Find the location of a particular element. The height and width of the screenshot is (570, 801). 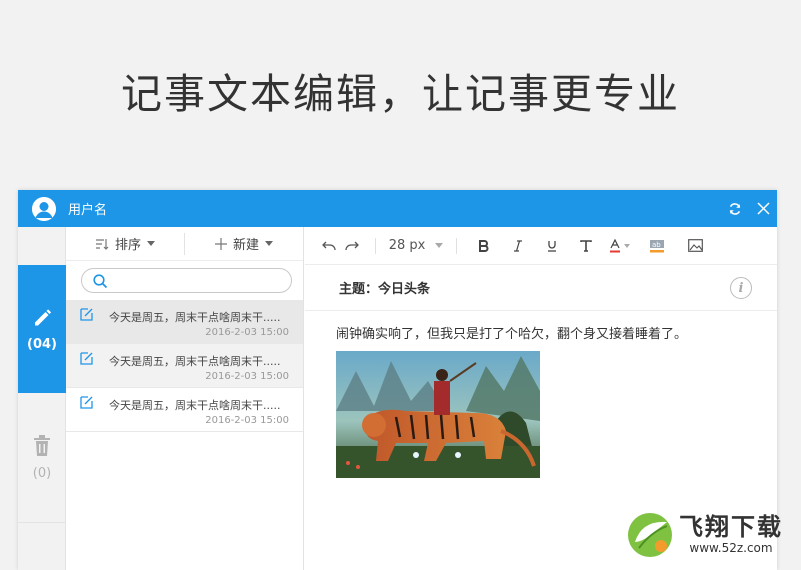

redo-button is located at coordinates (352, 246).